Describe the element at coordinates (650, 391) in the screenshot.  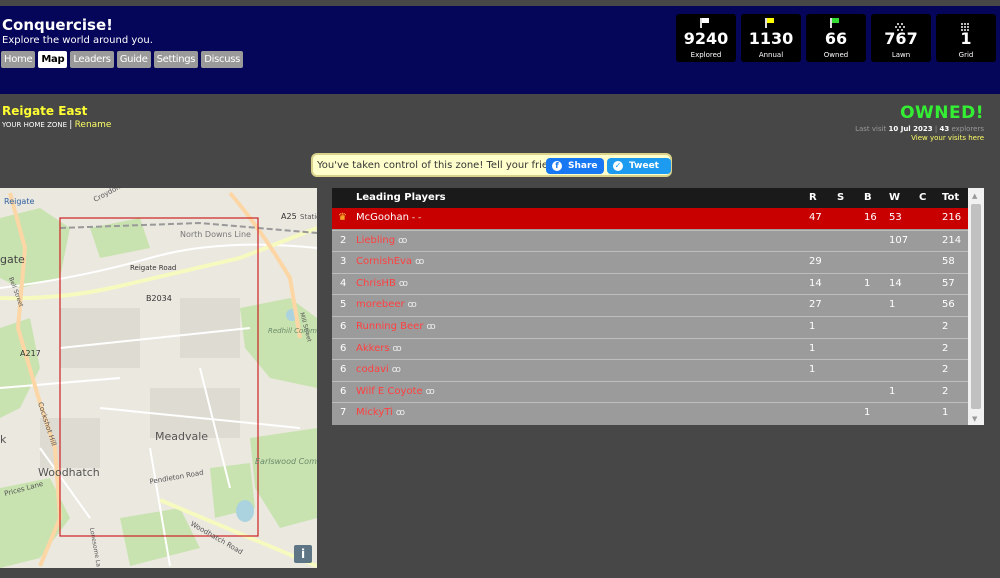
I see `table-row: 6 Wilf E Coyote ꝏ 1 2` at that location.